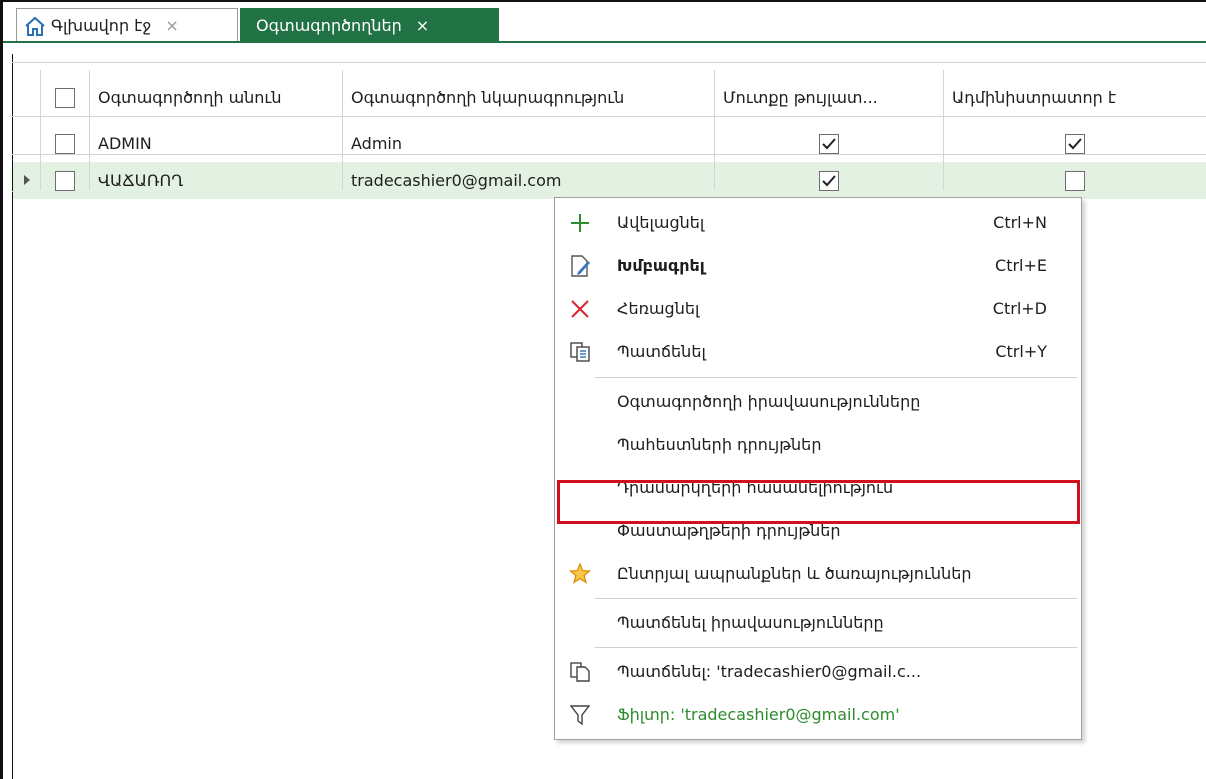 The image size is (1206, 779). I want to click on tab-home-label: Գլխավոր էջ, so click(101, 25).